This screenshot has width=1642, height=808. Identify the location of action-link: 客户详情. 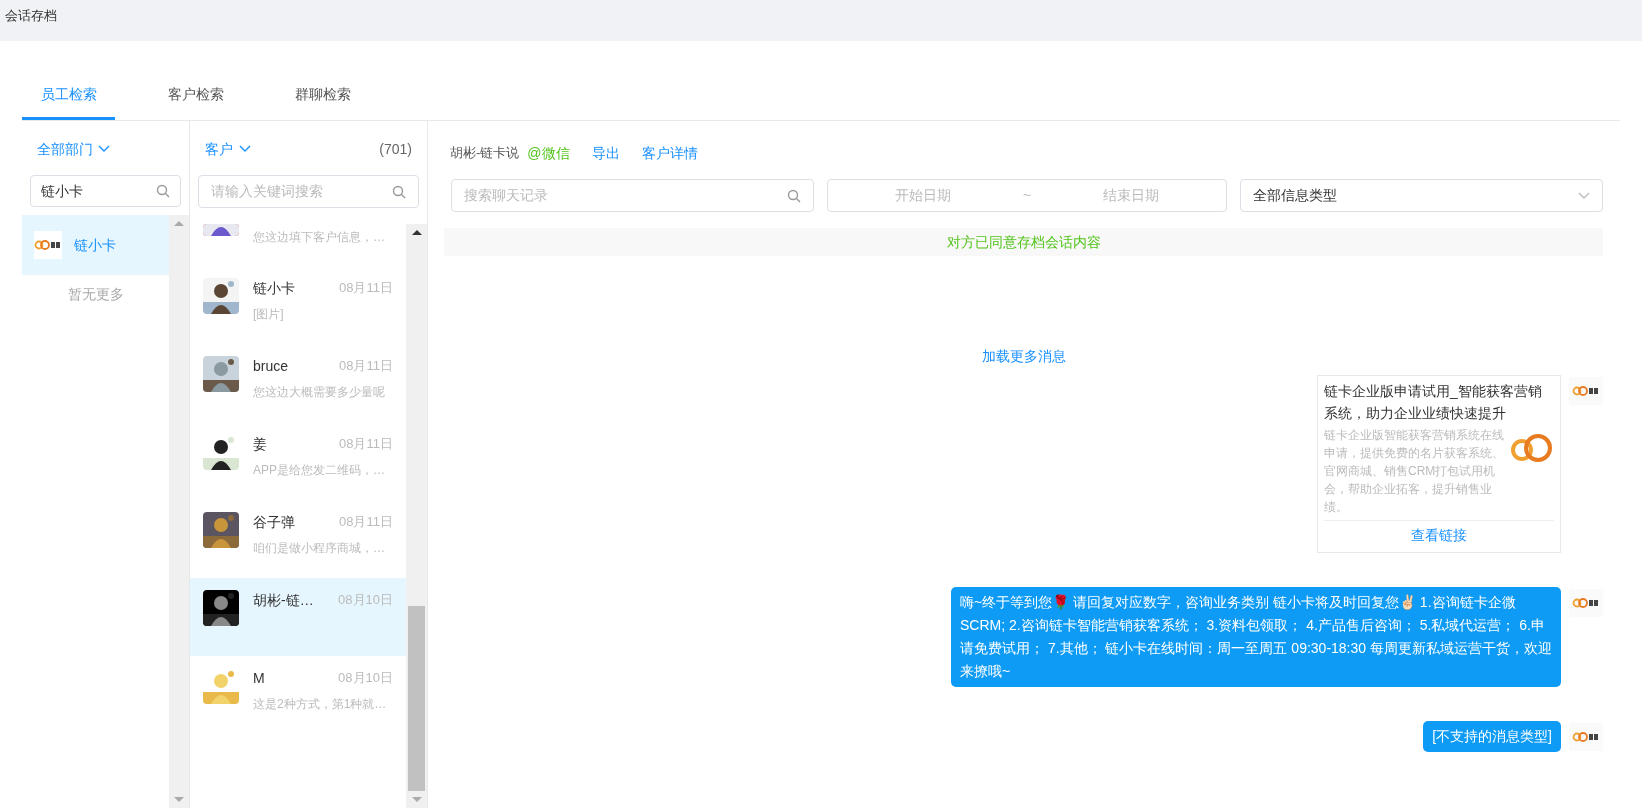
(669, 153).